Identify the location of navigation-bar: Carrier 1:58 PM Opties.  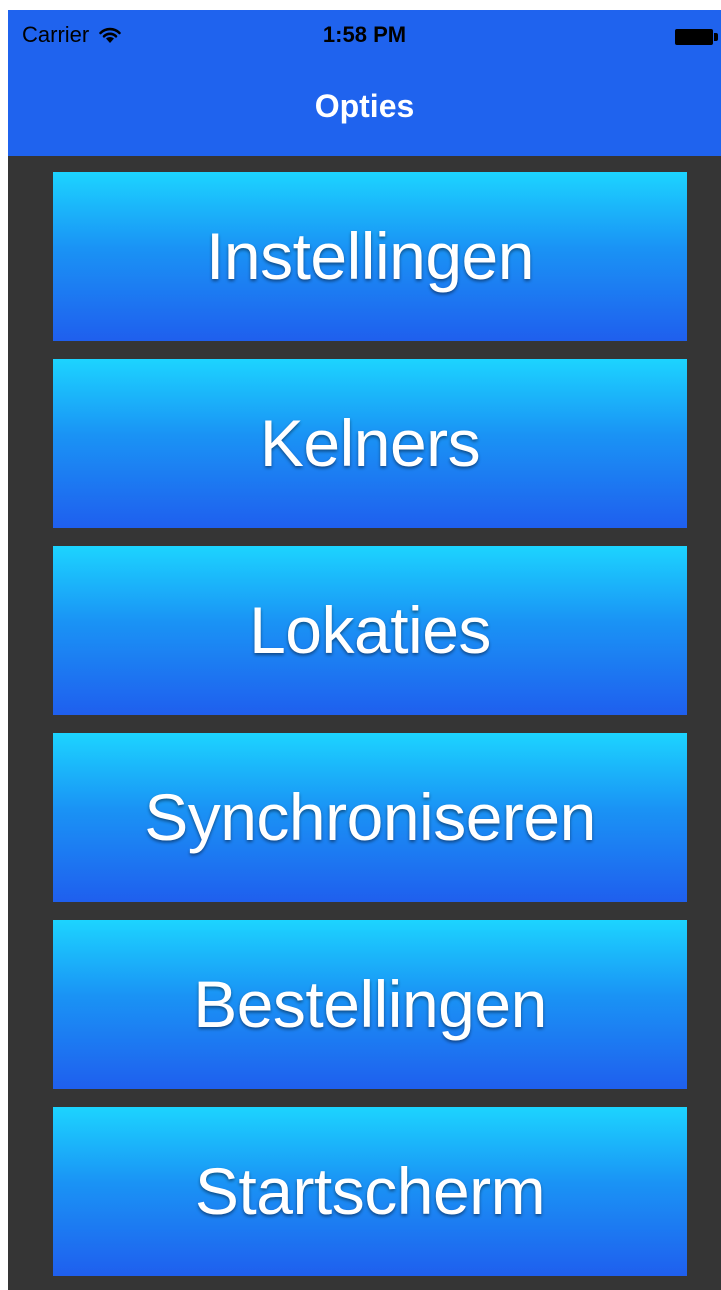
(364, 83).